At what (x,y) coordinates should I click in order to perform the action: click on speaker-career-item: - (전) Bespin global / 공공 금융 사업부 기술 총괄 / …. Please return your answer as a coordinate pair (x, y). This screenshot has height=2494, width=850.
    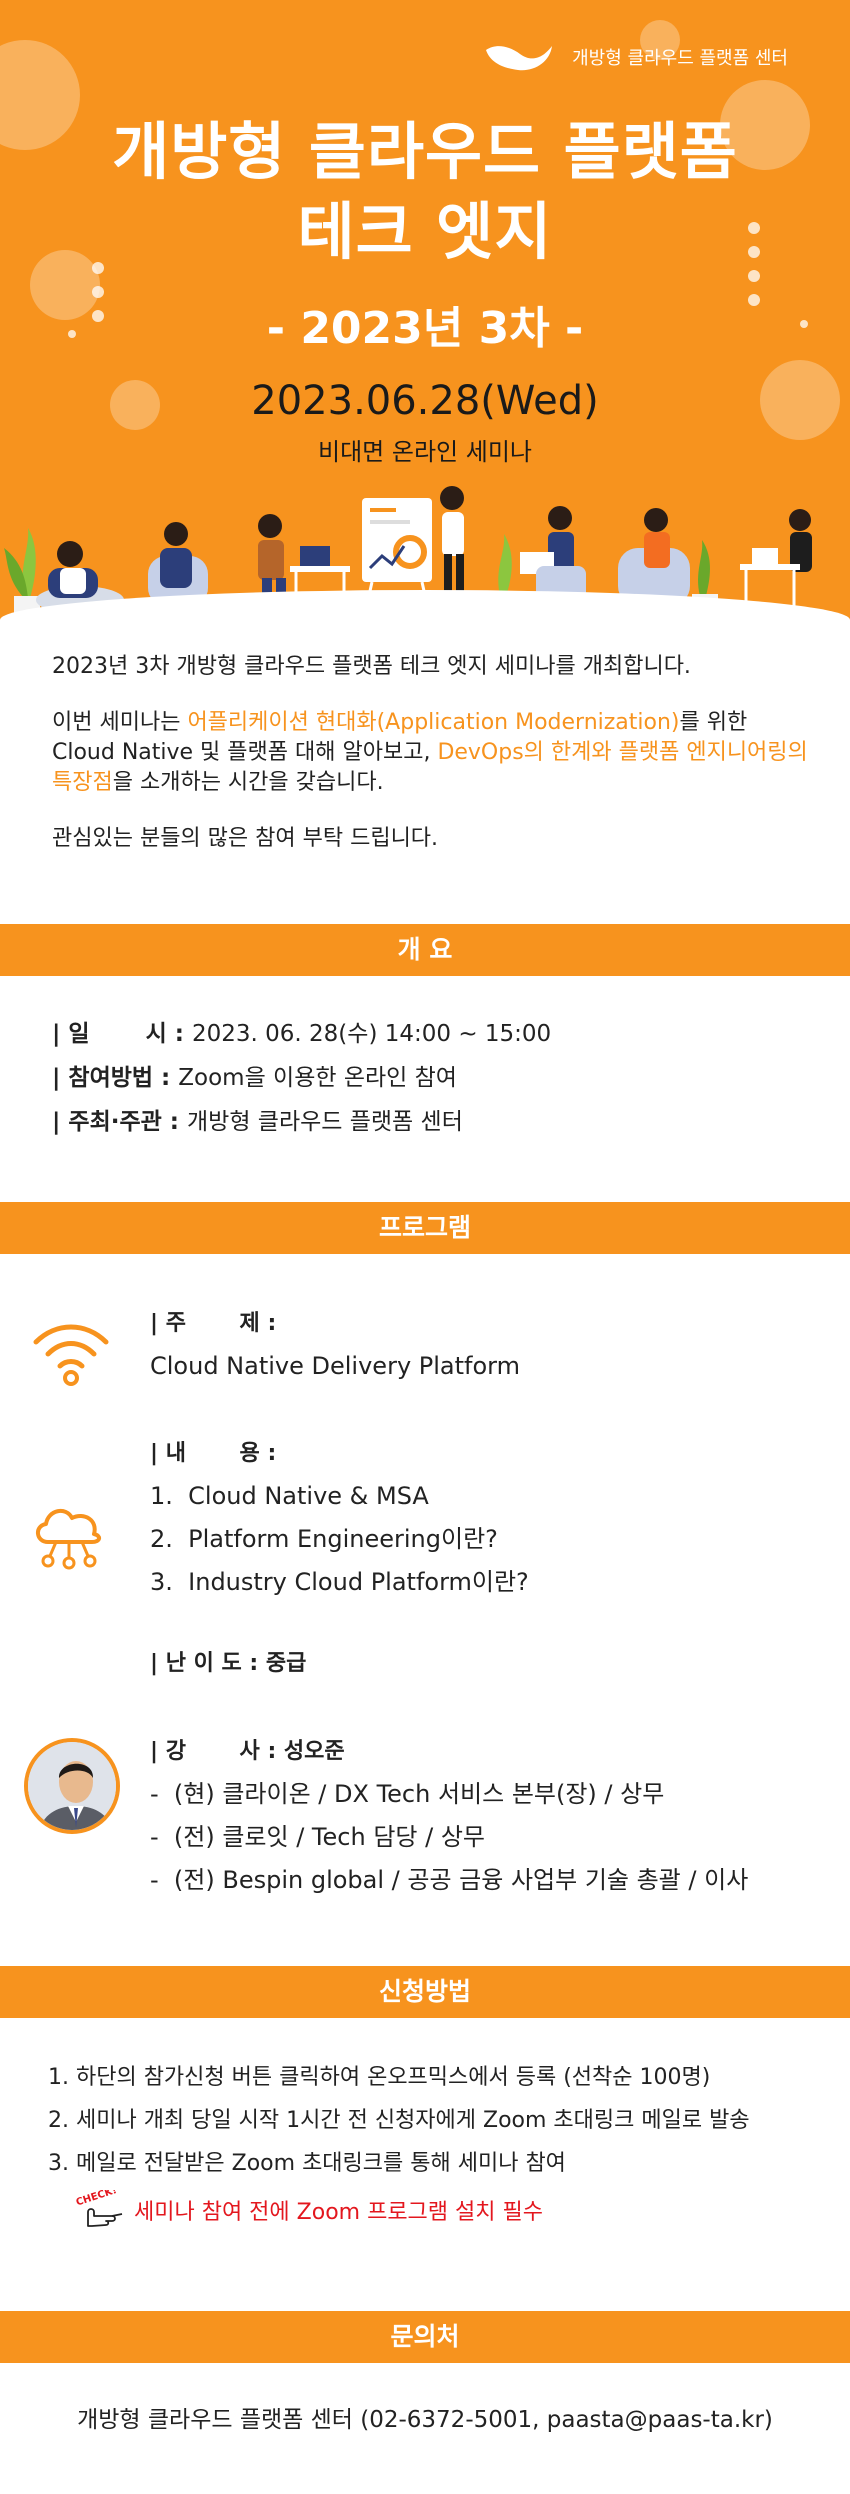
    Looking at the image, I should click on (449, 1880).